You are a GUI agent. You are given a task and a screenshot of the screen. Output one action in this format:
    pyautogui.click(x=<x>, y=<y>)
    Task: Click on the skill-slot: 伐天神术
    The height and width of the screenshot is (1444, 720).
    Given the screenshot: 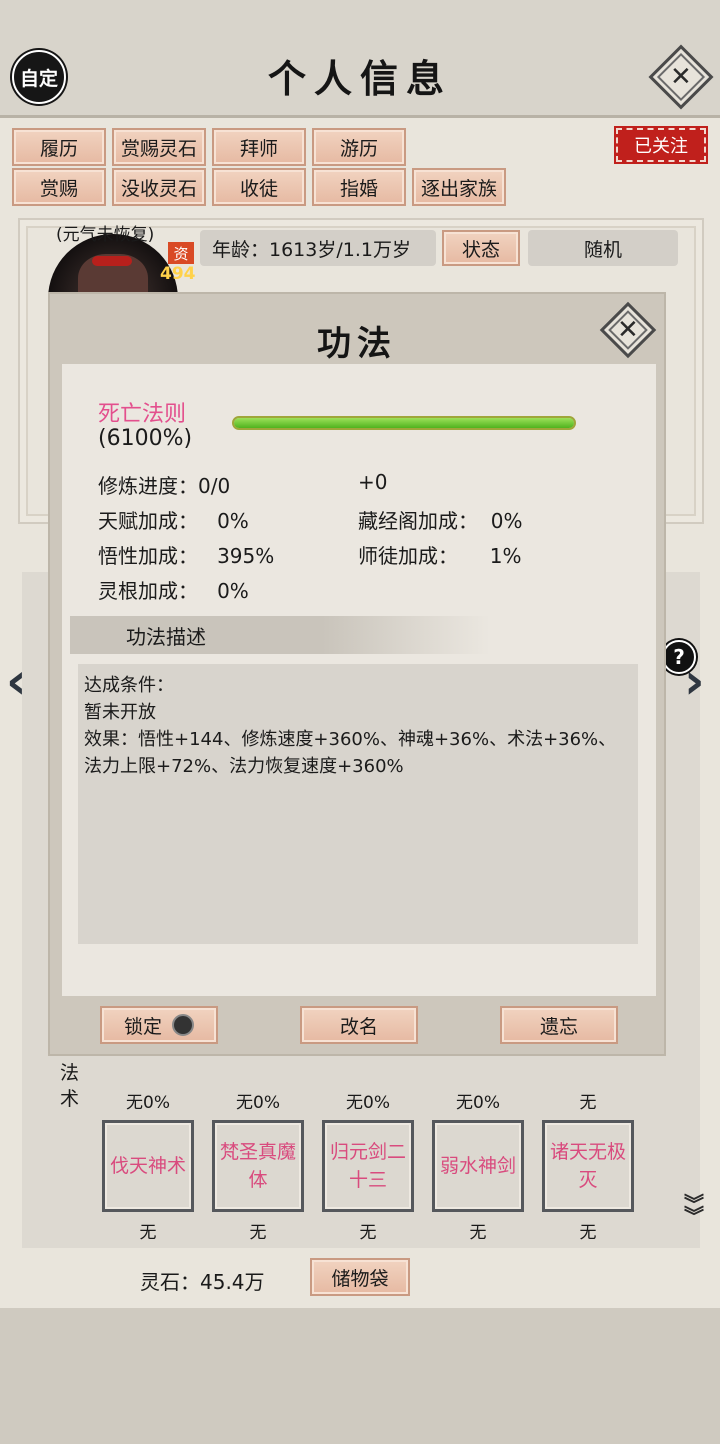 What is the action you would take?
    pyautogui.click(x=148, y=1166)
    